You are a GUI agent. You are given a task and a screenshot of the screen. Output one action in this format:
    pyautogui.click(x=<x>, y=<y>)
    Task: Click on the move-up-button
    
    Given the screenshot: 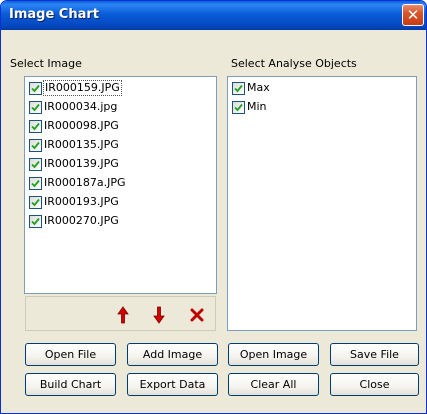 What is the action you would take?
    pyautogui.click(x=123, y=315)
    